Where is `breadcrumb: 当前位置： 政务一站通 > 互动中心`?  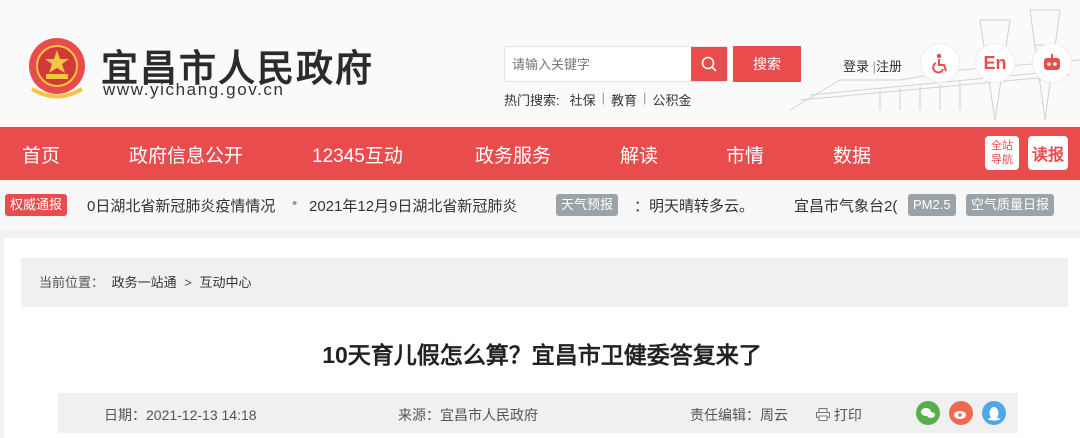
breadcrumb: 当前位置： 政务一站通 > 互动中心 is located at coordinates (544, 282).